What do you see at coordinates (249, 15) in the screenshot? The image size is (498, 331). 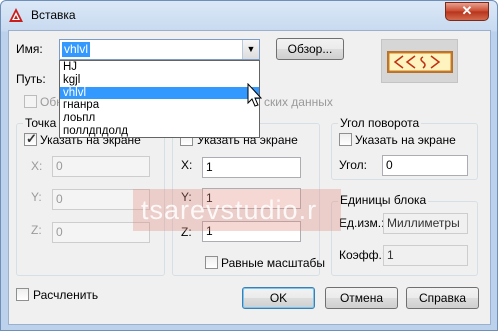 I see `title-bar: Вставка ✕` at bounding box center [249, 15].